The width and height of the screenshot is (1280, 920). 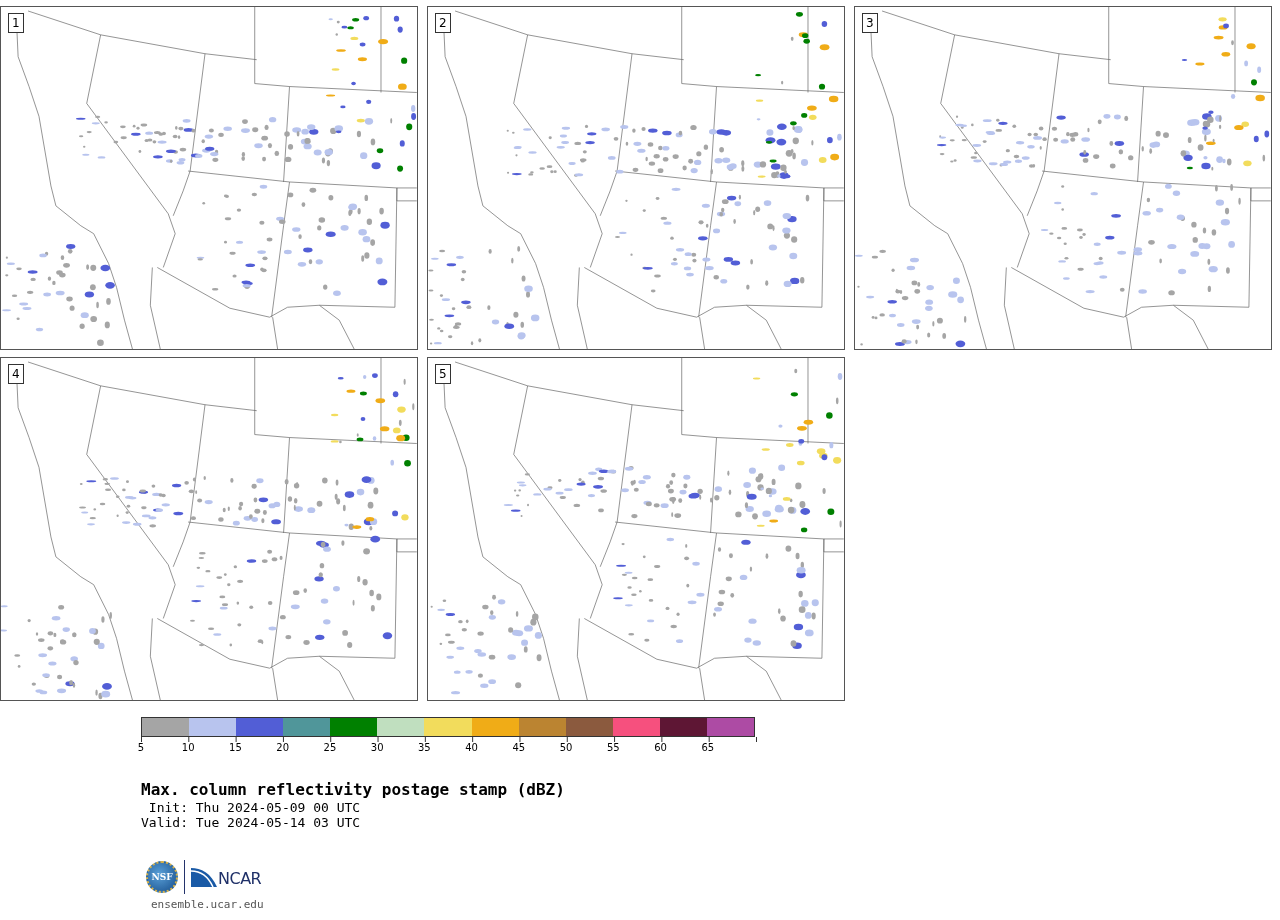 I want to click on panel-label: 3, so click(x=870, y=23).